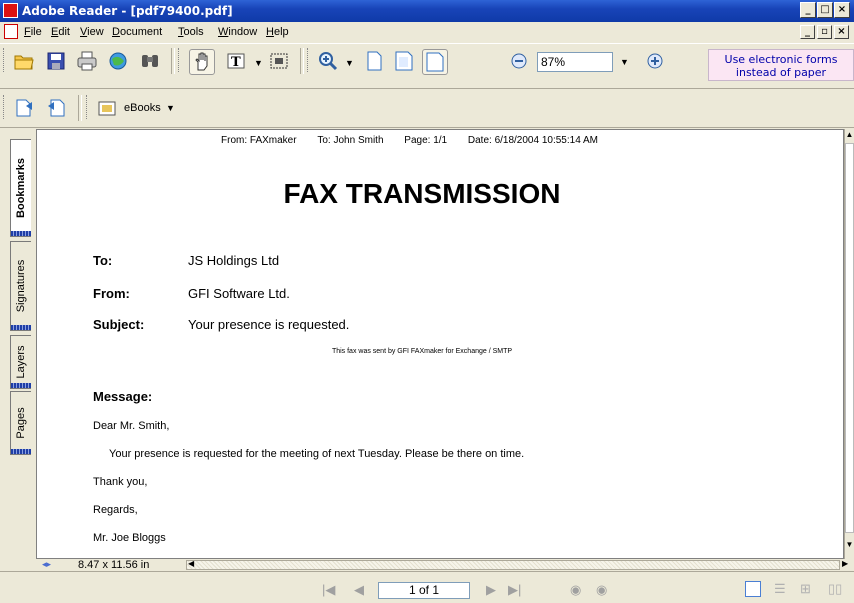  What do you see at coordinates (111, 293) in the screenshot?
I see `from-label: From:` at bounding box center [111, 293].